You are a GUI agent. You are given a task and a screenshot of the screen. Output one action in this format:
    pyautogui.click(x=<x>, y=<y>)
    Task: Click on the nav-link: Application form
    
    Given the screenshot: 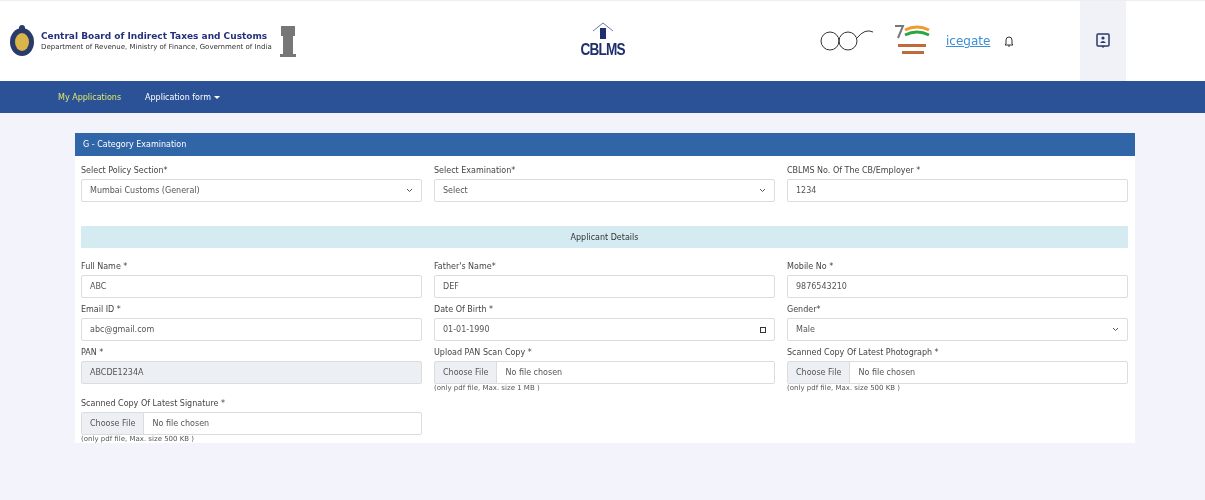 What is the action you would take?
    pyautogui.click(x=182, y=97)
    